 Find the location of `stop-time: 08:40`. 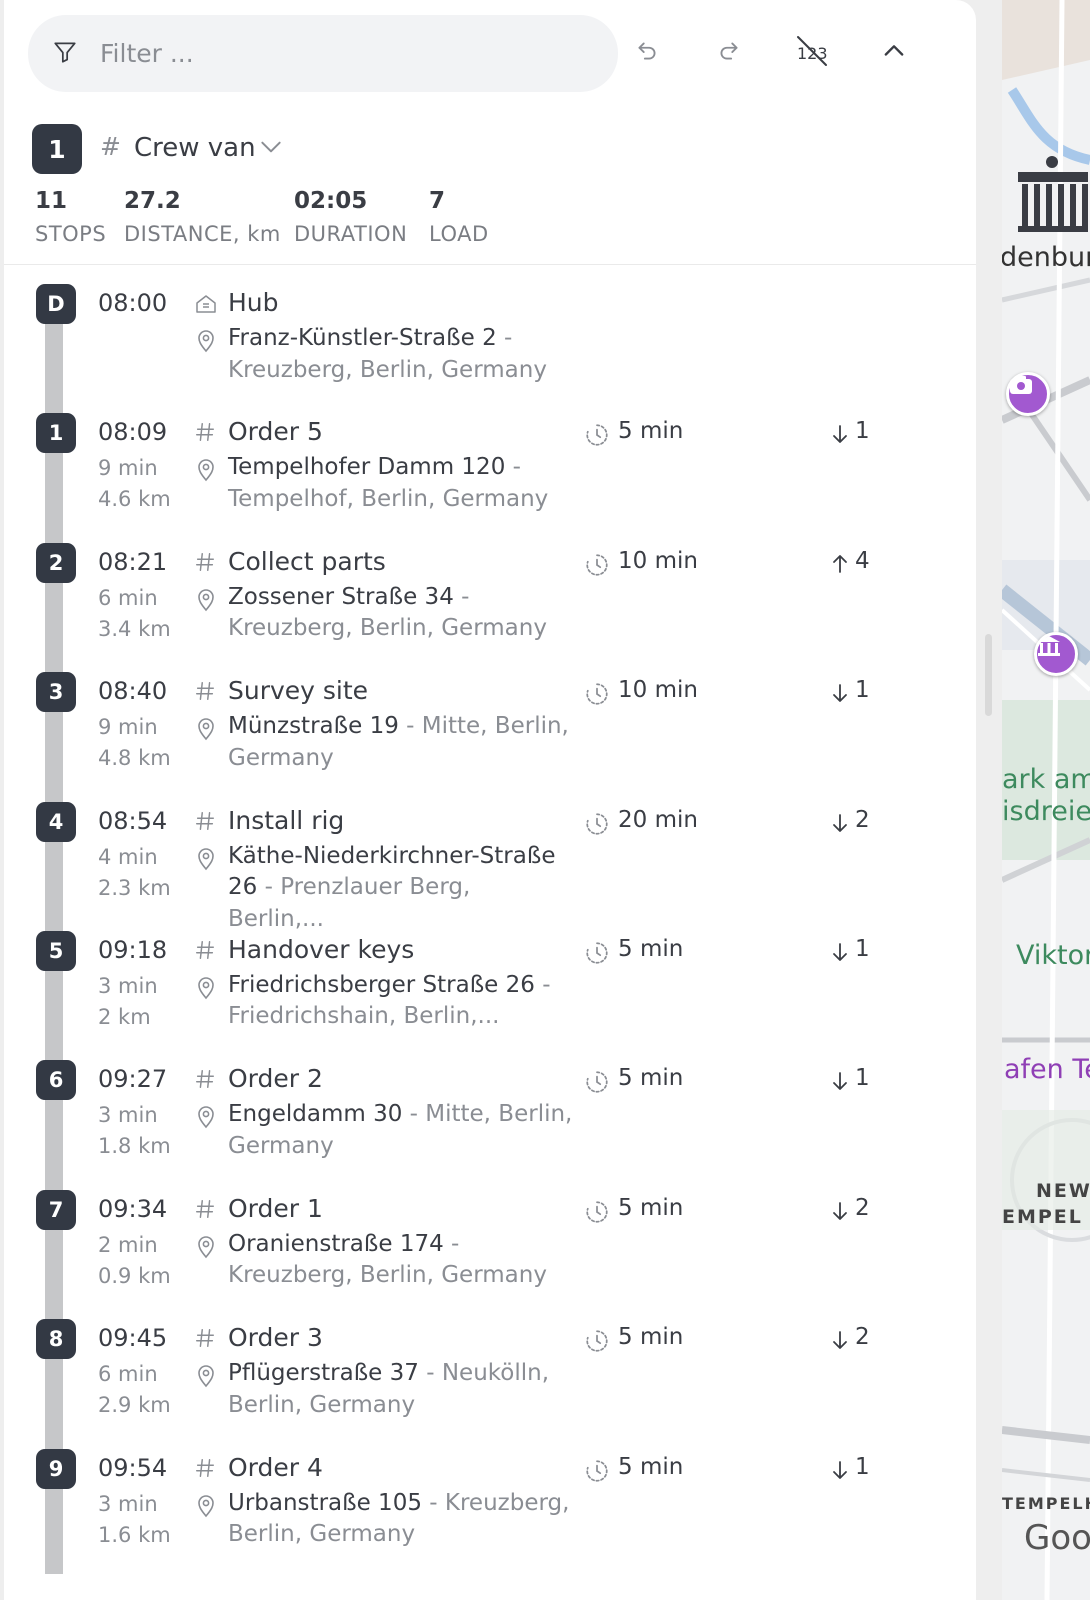

stop-time: 08:40 is located at coordinates (133, 691).